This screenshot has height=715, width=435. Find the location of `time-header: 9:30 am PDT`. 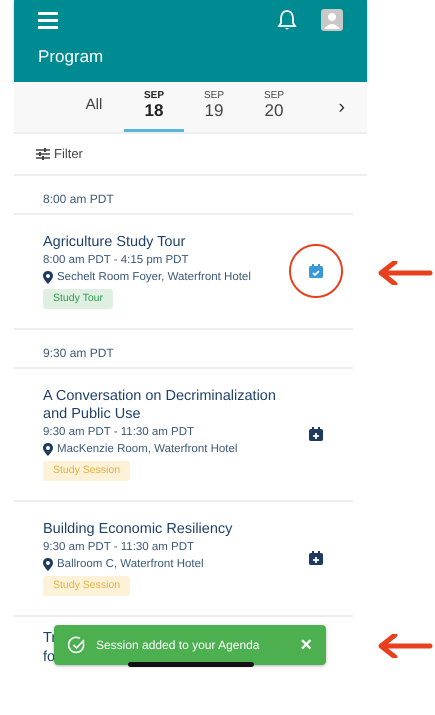

time-header: 9:30 am PDT is located at coordinates (183, 349).